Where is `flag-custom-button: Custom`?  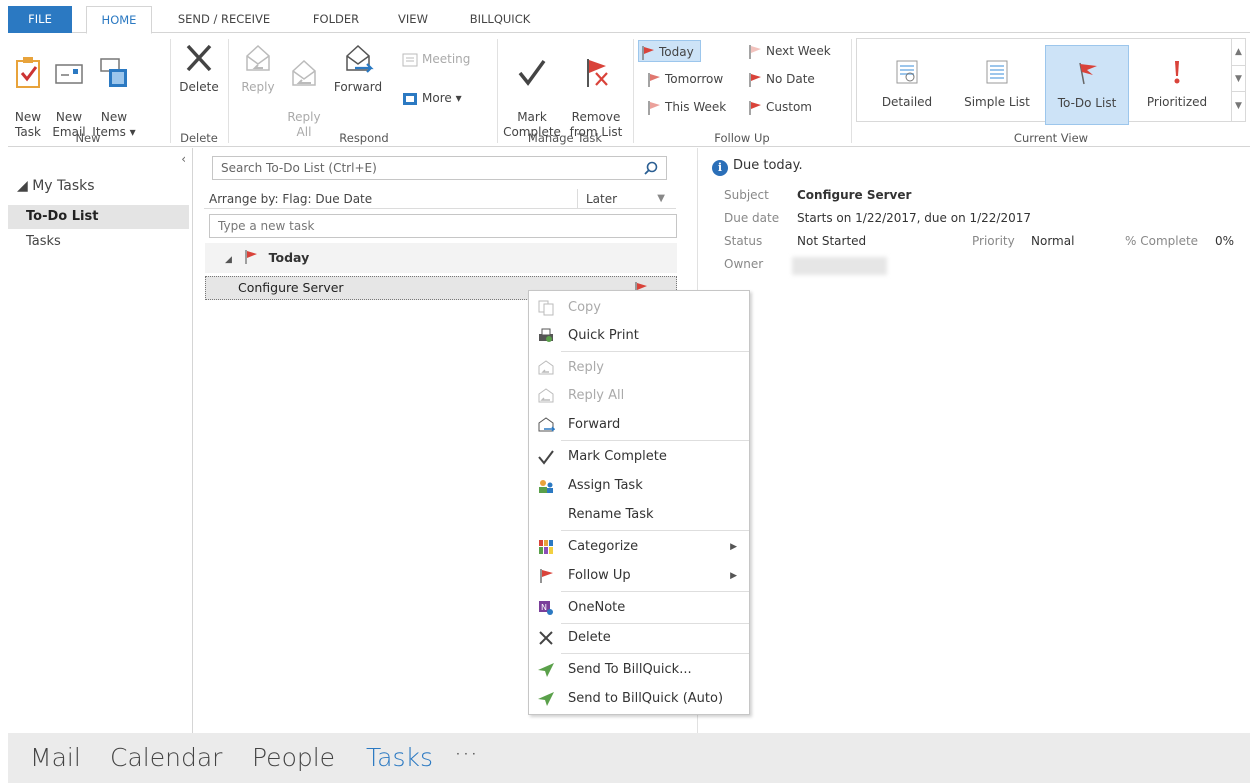 flag-custom-button: Custom is located at coordinates (780, 107).